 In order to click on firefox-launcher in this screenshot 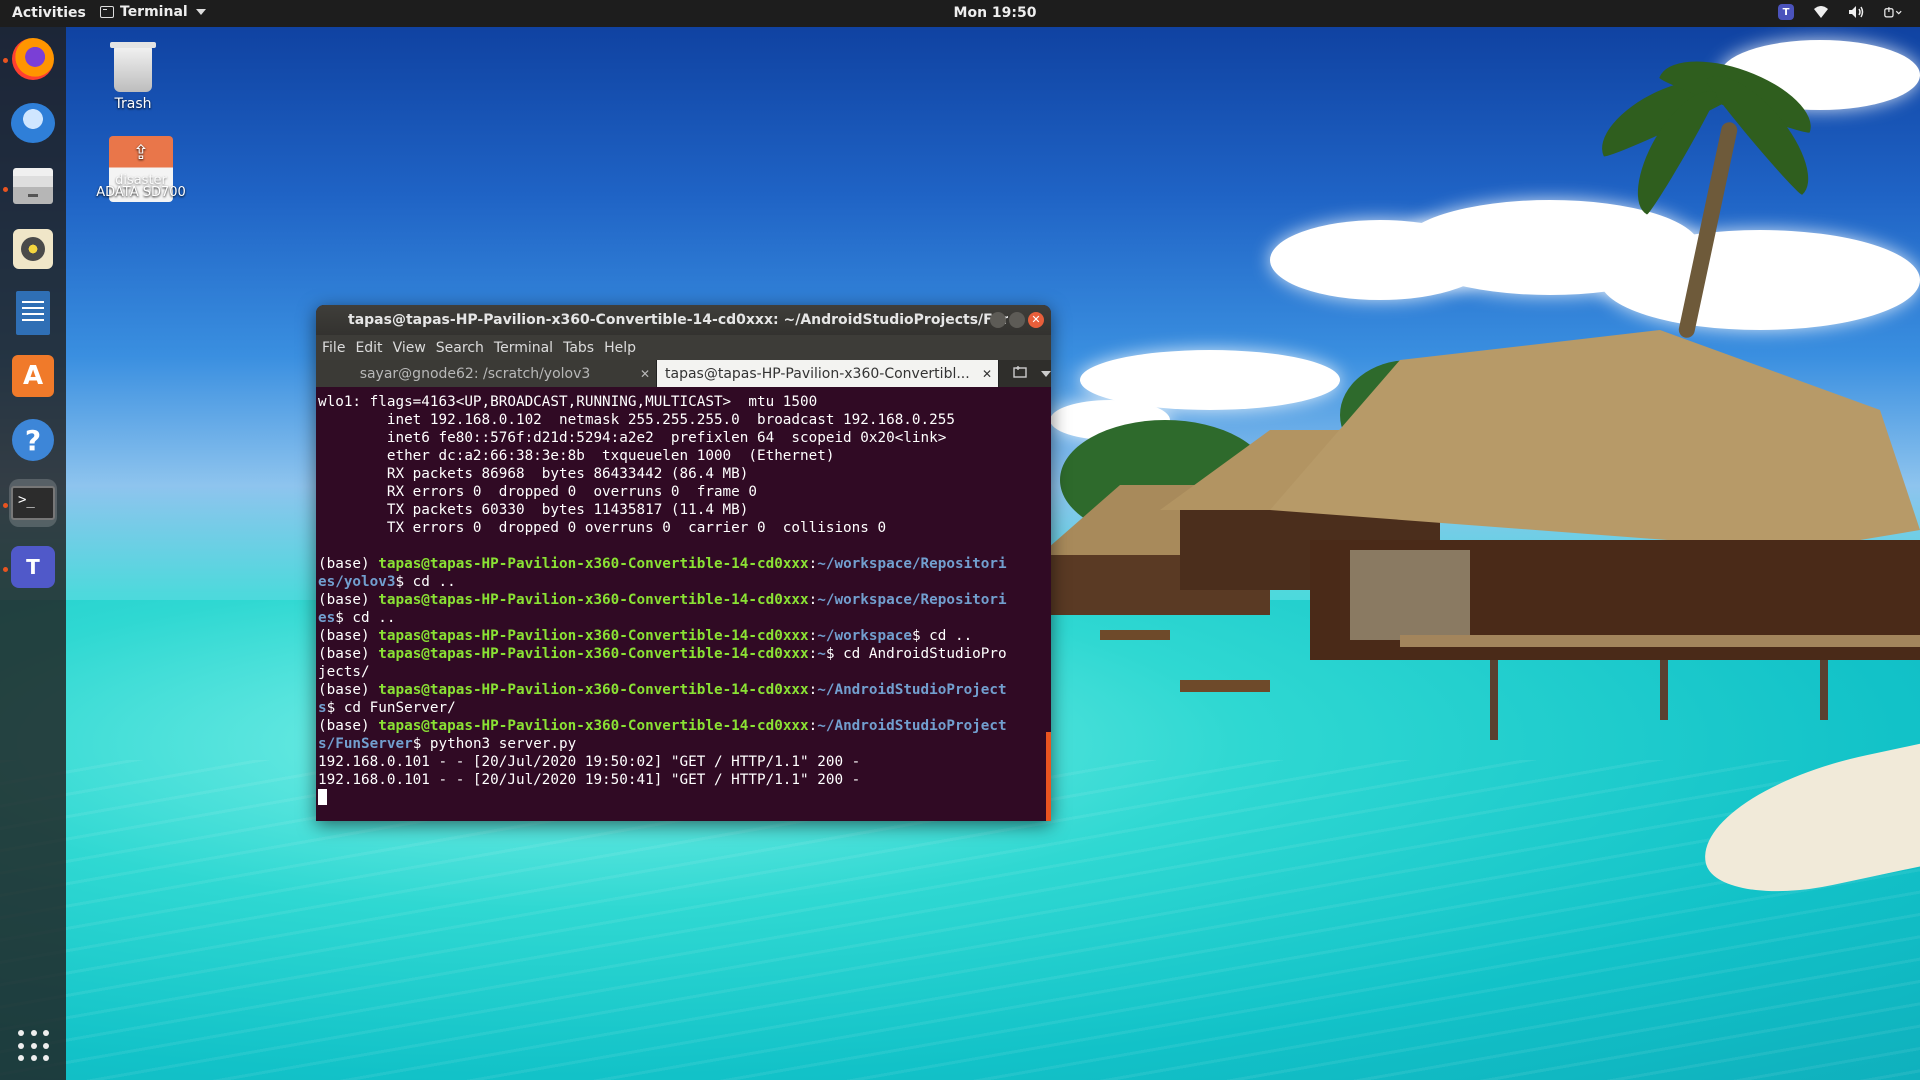, I will do `click(33, 59)`.